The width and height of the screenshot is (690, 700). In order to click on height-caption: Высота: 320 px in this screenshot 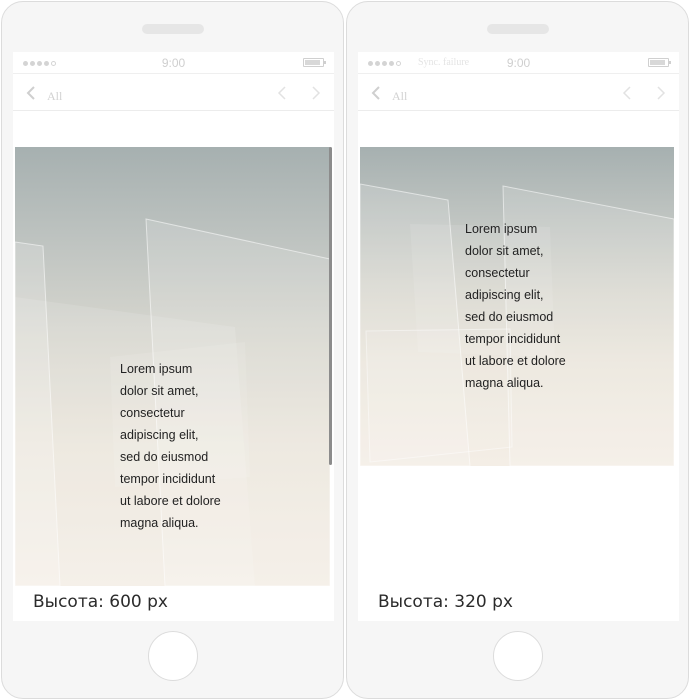, I will do `click(445, 602)`.